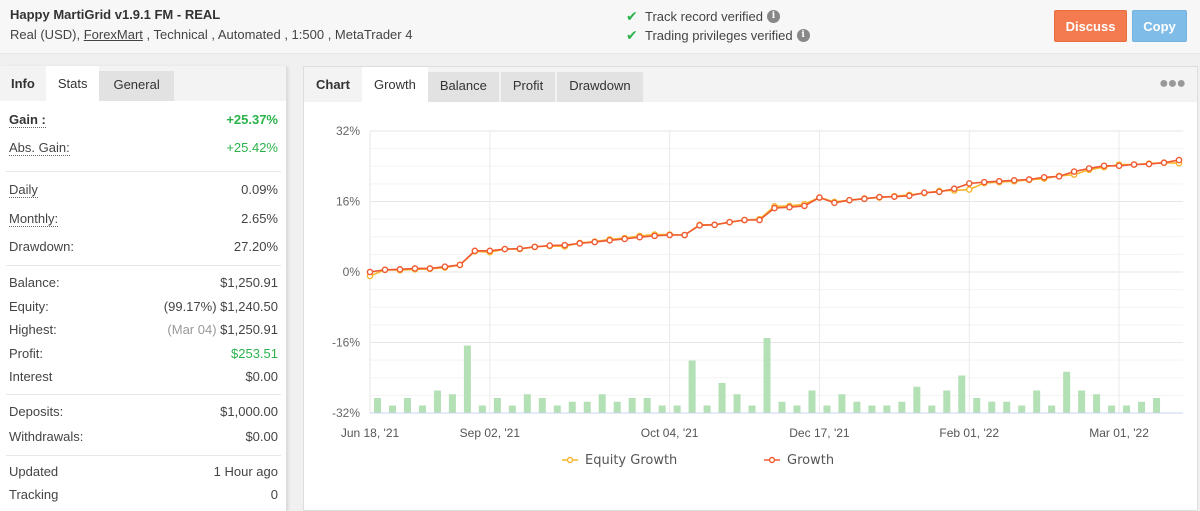  Describe the element at coordinates (34, 219) in the screenshot. I see `monthly-label: Monthly:` at that location.